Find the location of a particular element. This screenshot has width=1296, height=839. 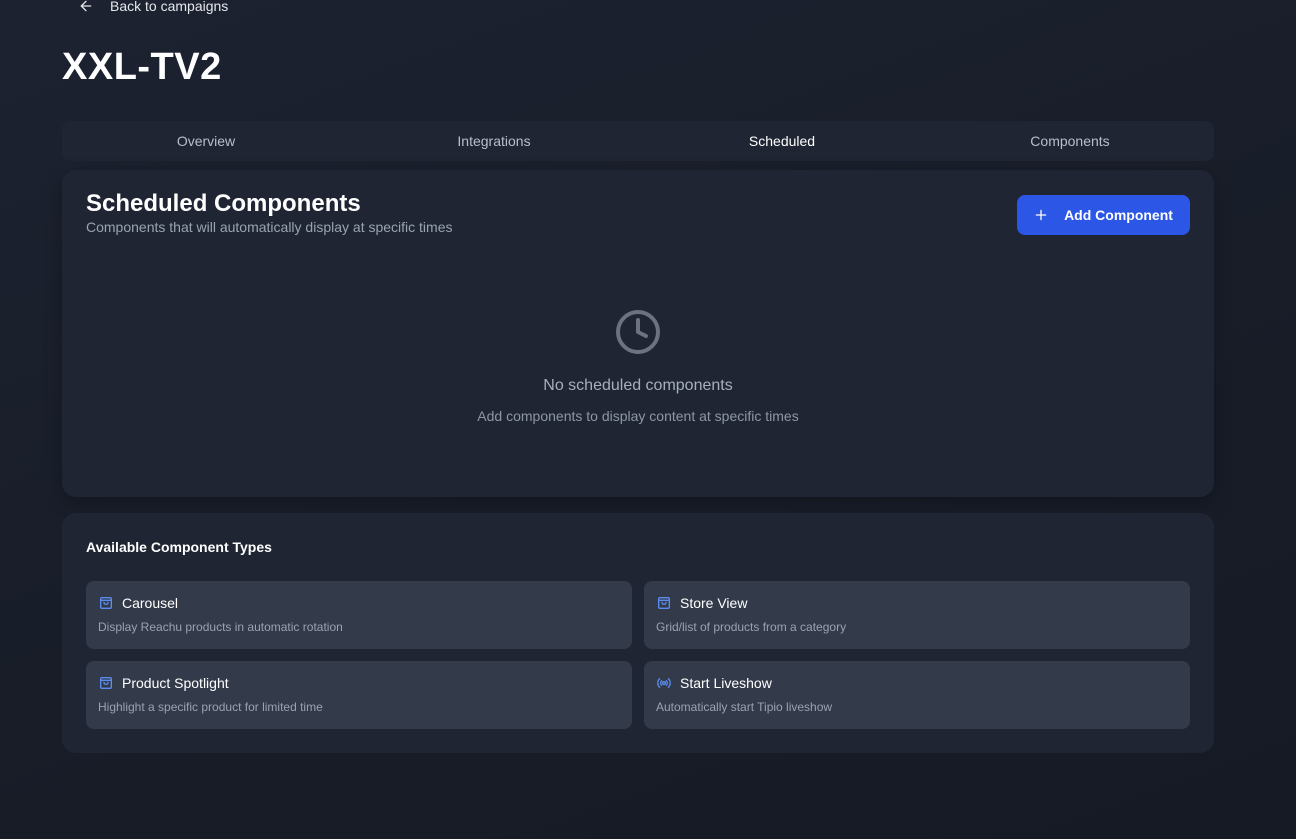

back-label: Back to campaigns is located at coordinates (169, 7).